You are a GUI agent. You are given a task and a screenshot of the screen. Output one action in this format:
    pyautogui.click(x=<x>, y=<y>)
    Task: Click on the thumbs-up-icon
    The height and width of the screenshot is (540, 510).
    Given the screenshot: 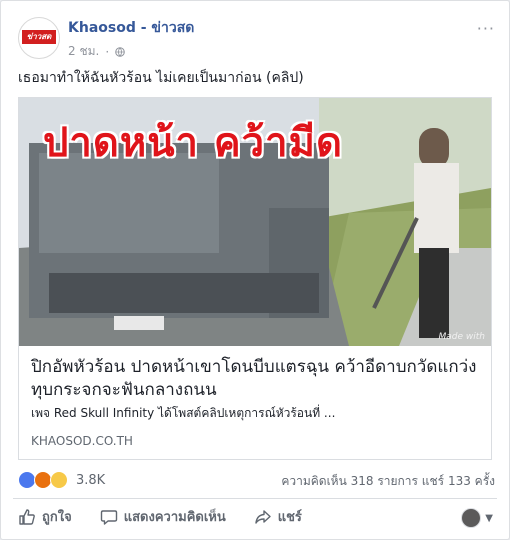 What is the action you would take?
    pyautogui.click(x=27, y=516)
    